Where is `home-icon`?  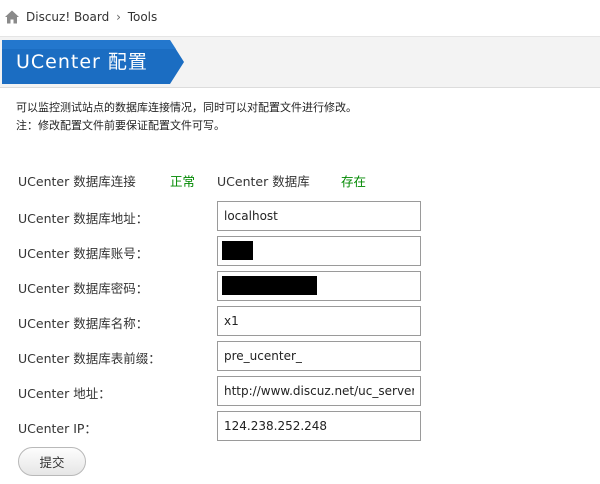
home-icon is located at coordinates (12, 17).